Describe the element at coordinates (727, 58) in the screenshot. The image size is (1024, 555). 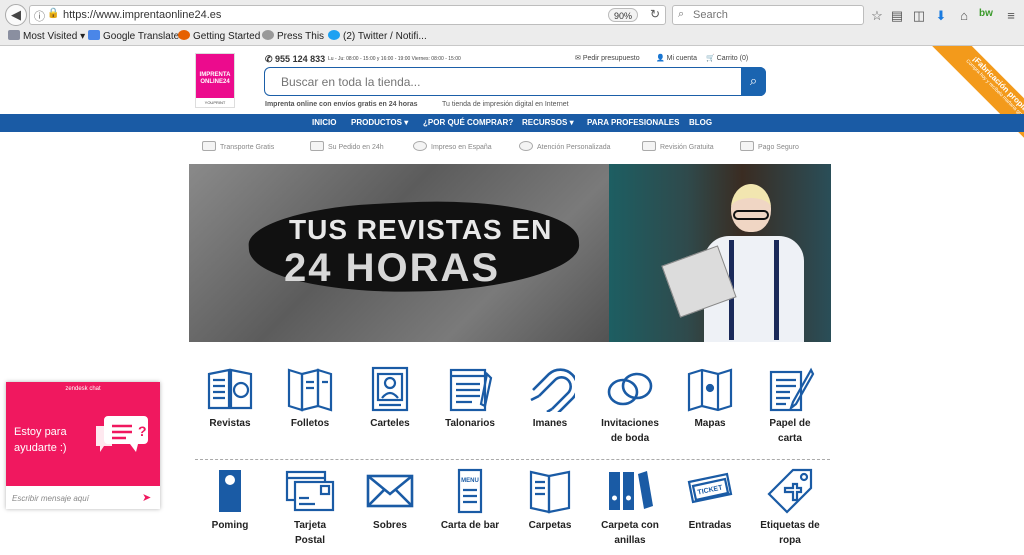
I see `cart-link: 🛒 Carrito (0)` at that location.